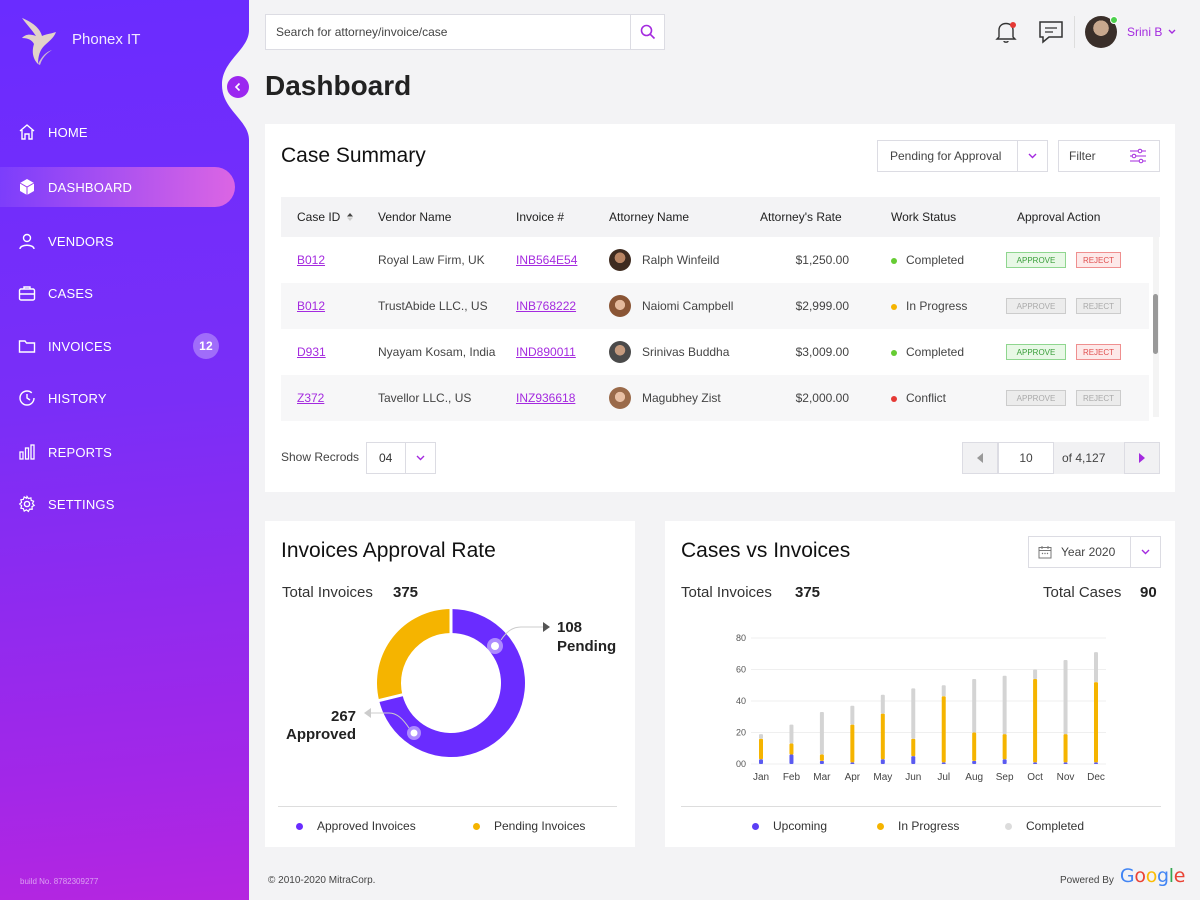 The height and width of the screenshot is (900, 1200). I want to click on invoice-link: INZ936618, so click(545, 398).